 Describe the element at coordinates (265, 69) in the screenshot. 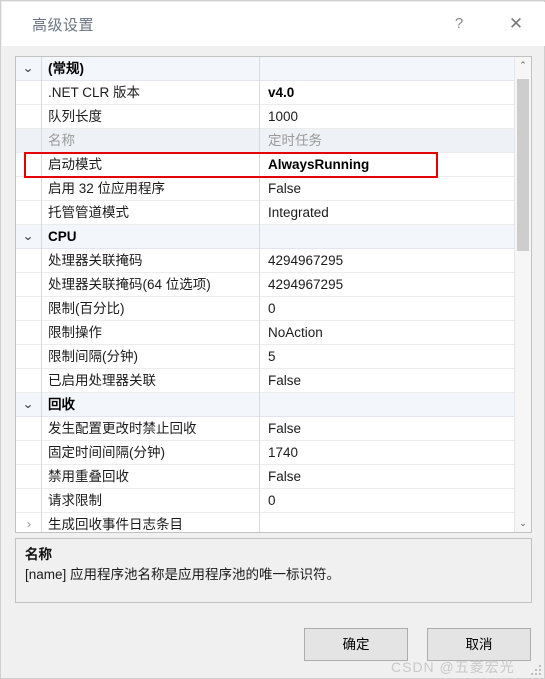

I see `property-group-header: ⌄ (常规)` at that location.